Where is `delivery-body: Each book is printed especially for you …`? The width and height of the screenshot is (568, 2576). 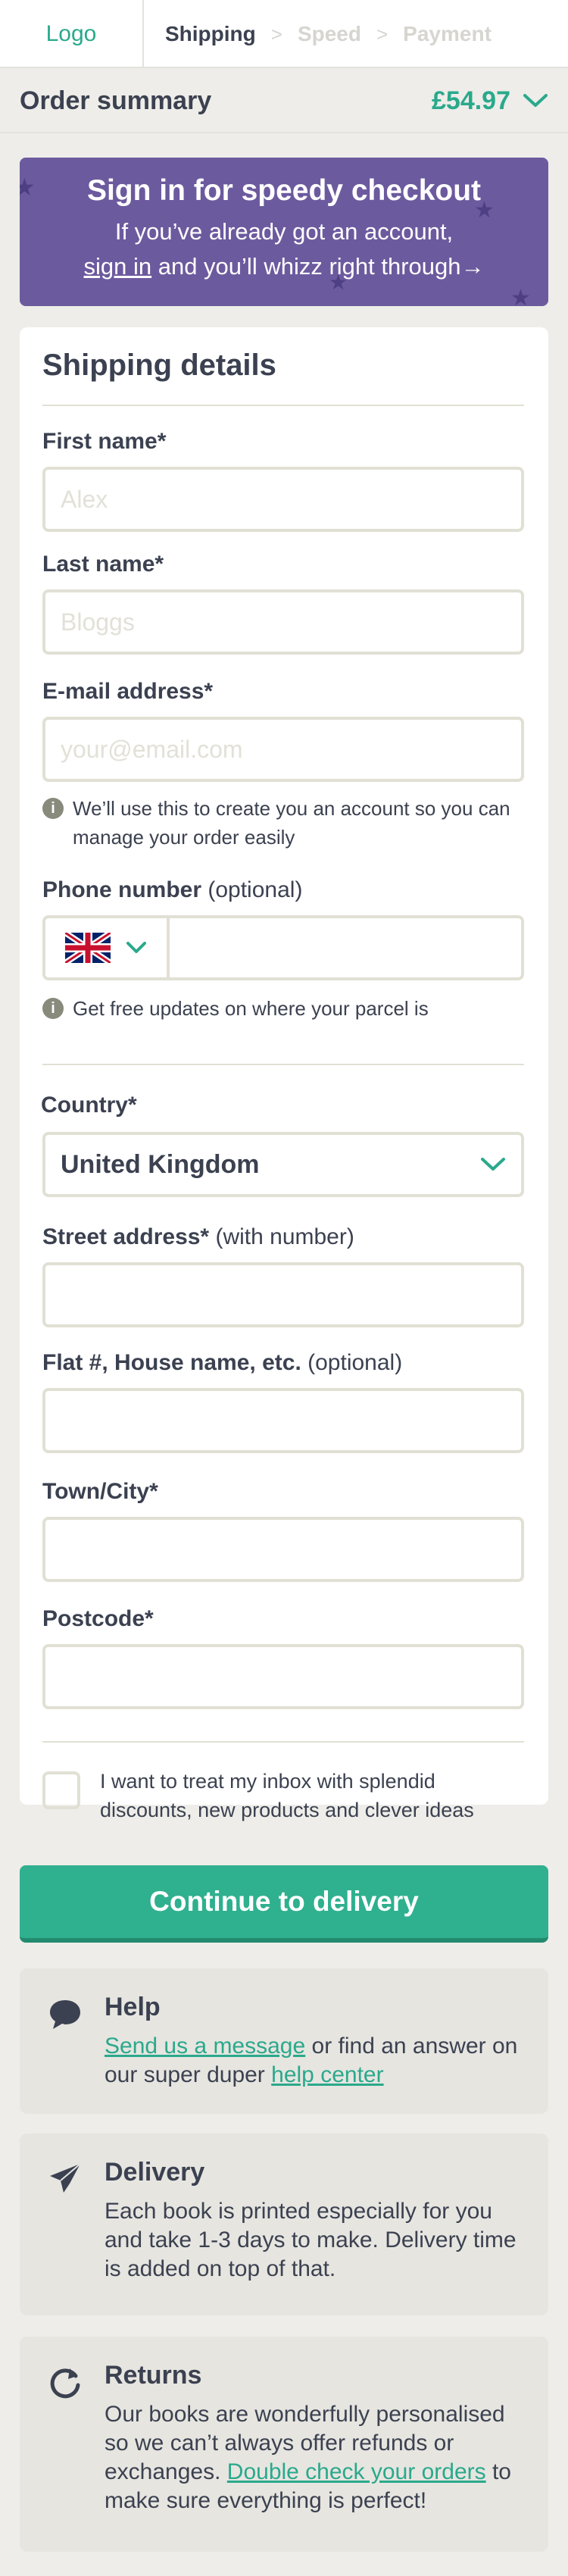 delivery-body: Each book is printed especially for you … is located at coordinates (311, 2240).